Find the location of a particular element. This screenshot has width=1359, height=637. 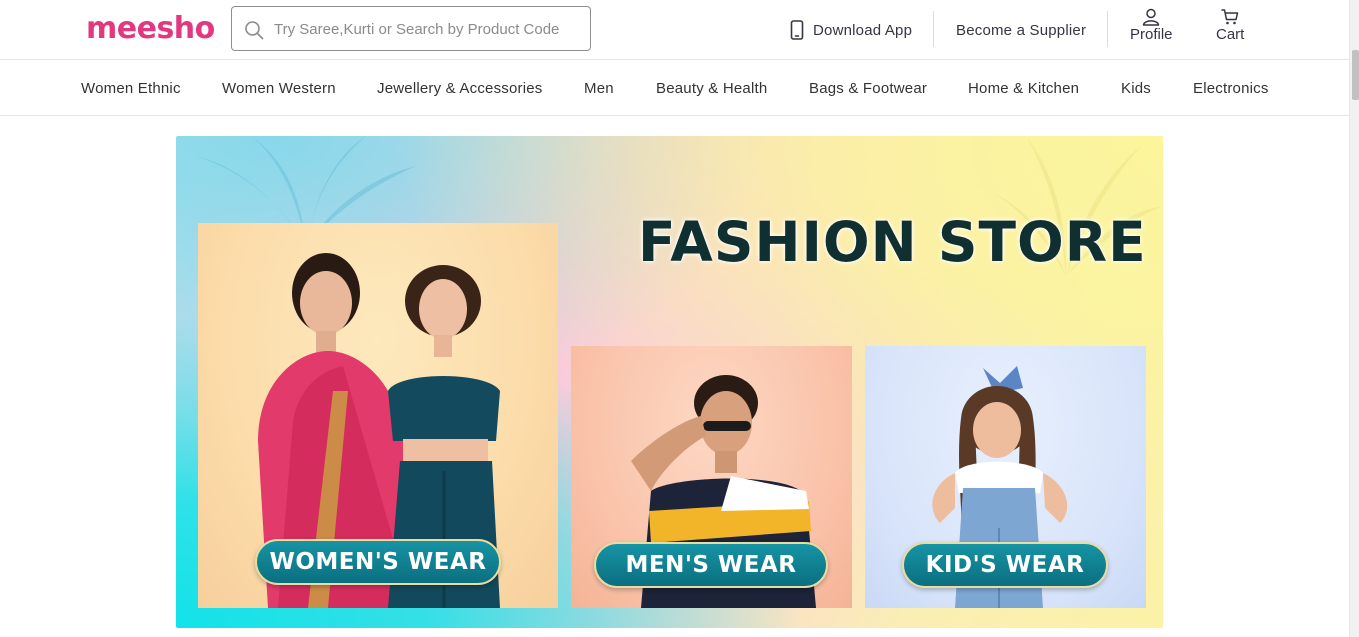

profile-button: Profile is located at coordinates (1151, 25).